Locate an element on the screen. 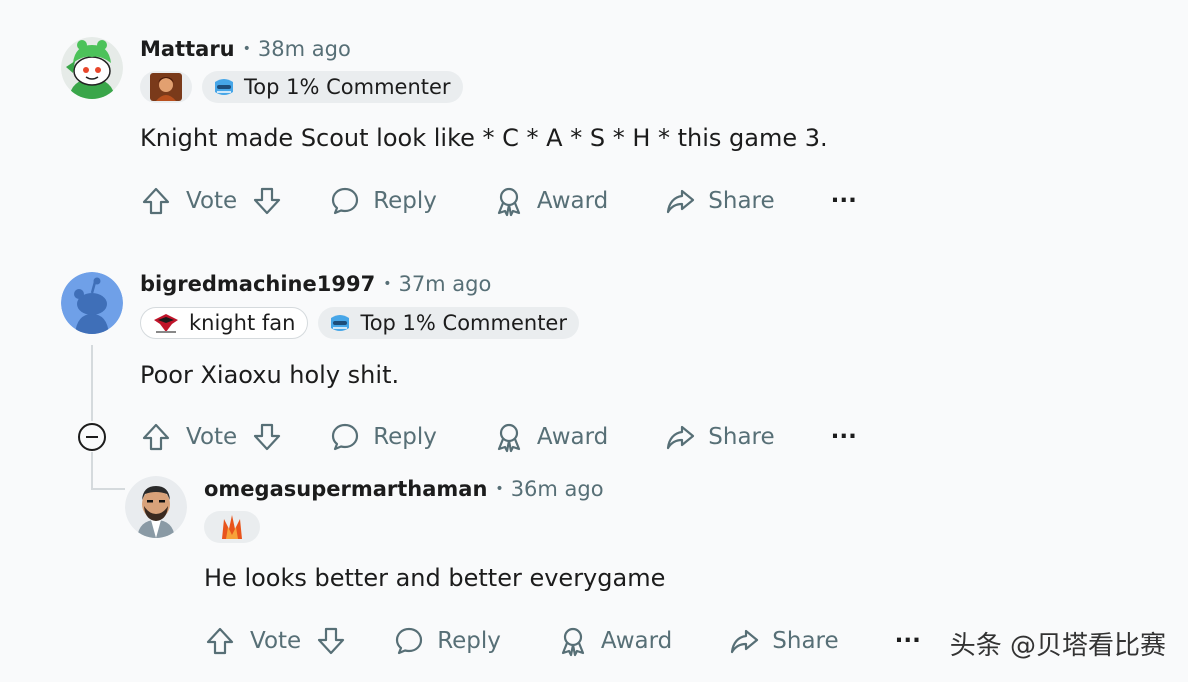 Image resolution: width=1188 pixels, height=682 pixels. collapse-icon is located at coordinates (92, 437).